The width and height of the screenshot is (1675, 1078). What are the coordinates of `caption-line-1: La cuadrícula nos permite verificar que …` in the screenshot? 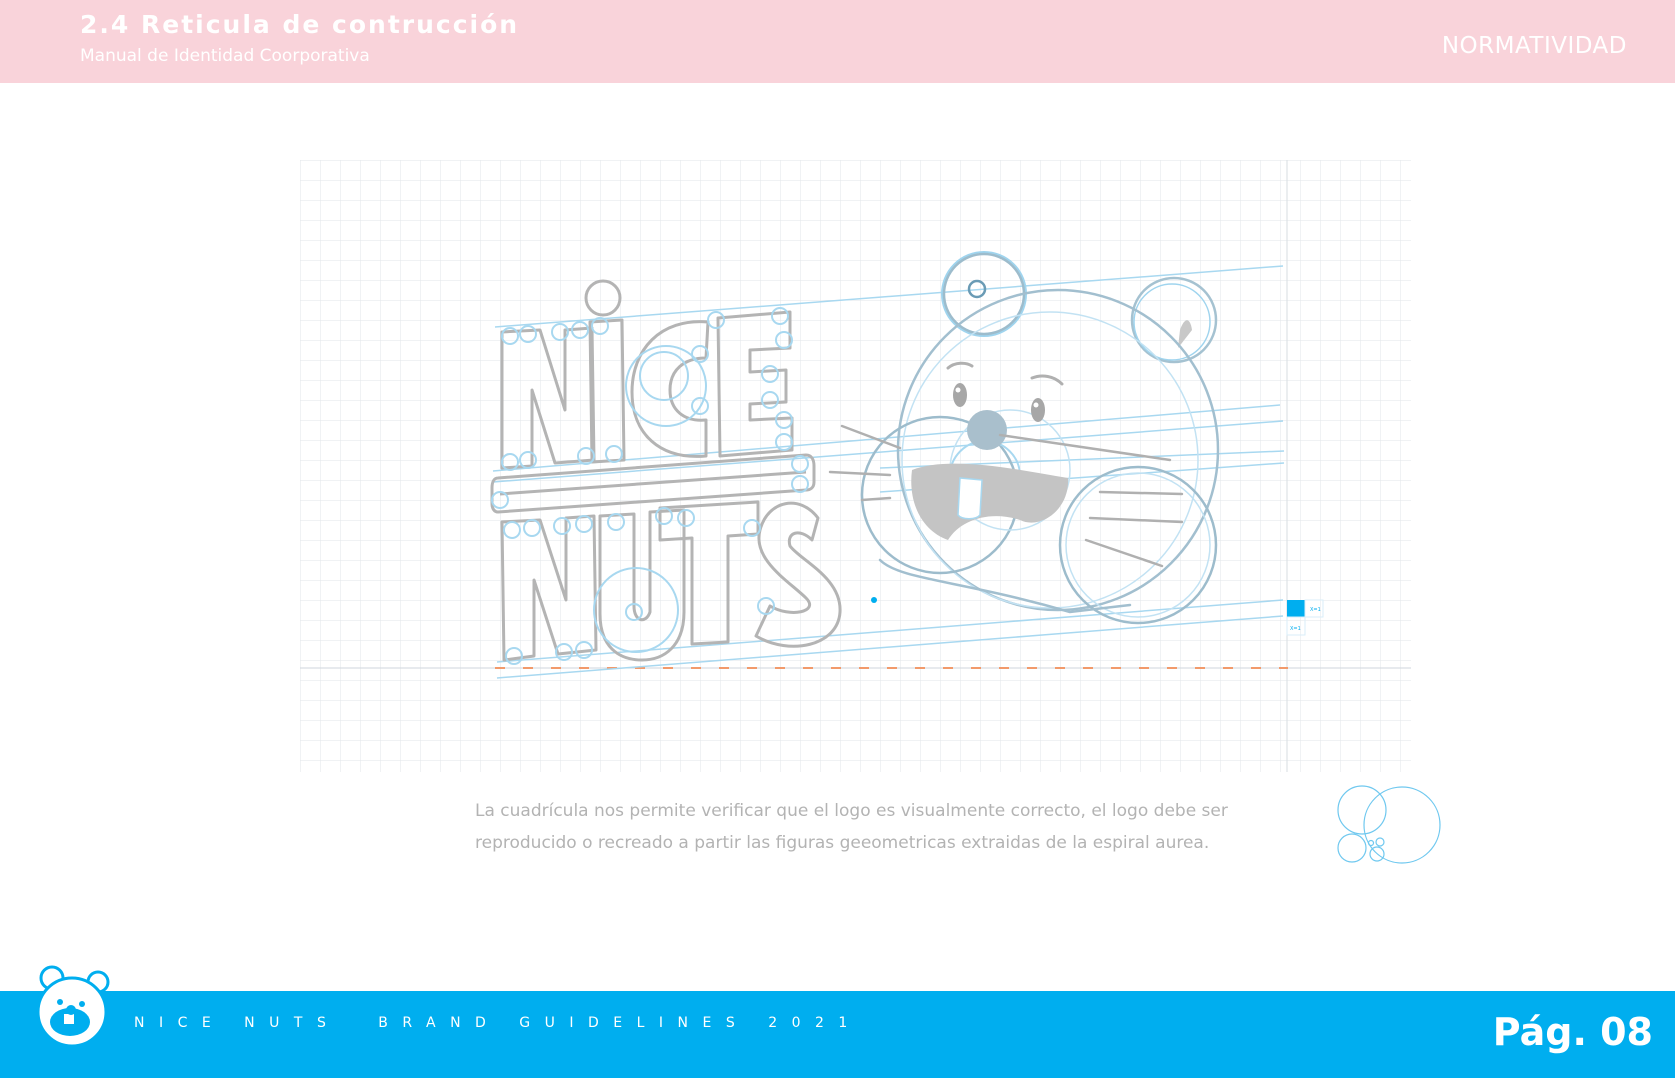 It's located at (851, 811).